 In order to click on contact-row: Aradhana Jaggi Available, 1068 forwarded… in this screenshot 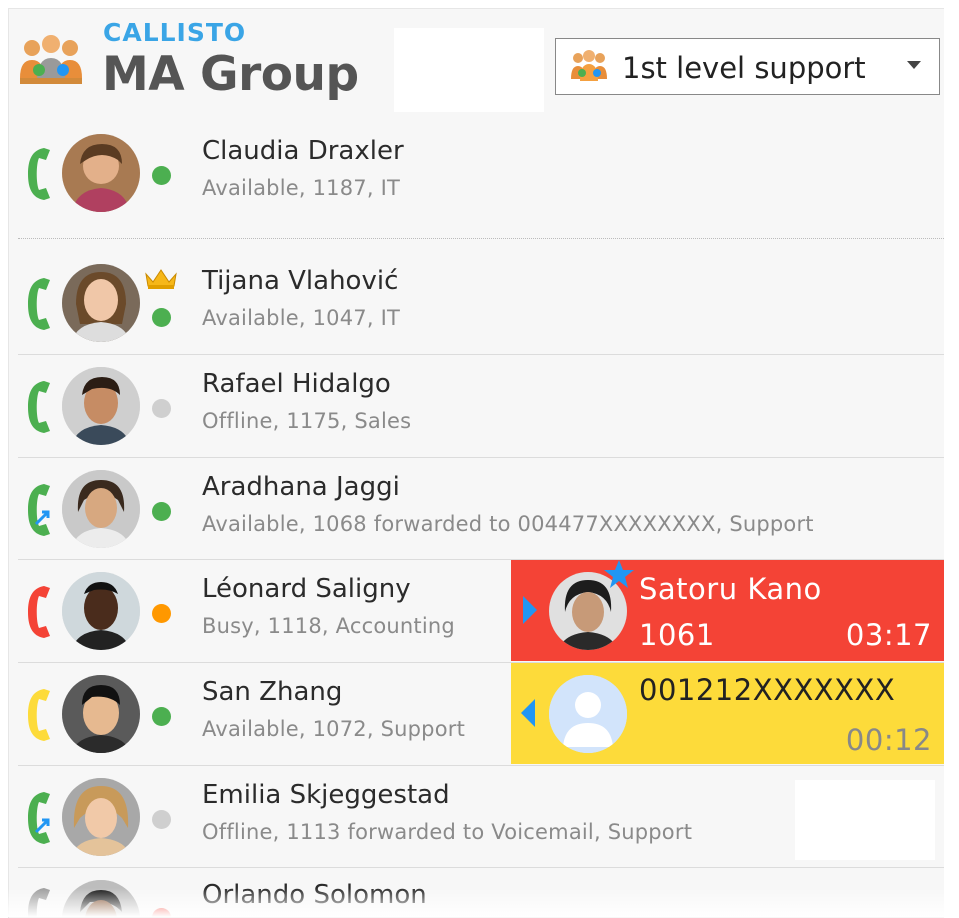, I will do `click(481, 509)`.